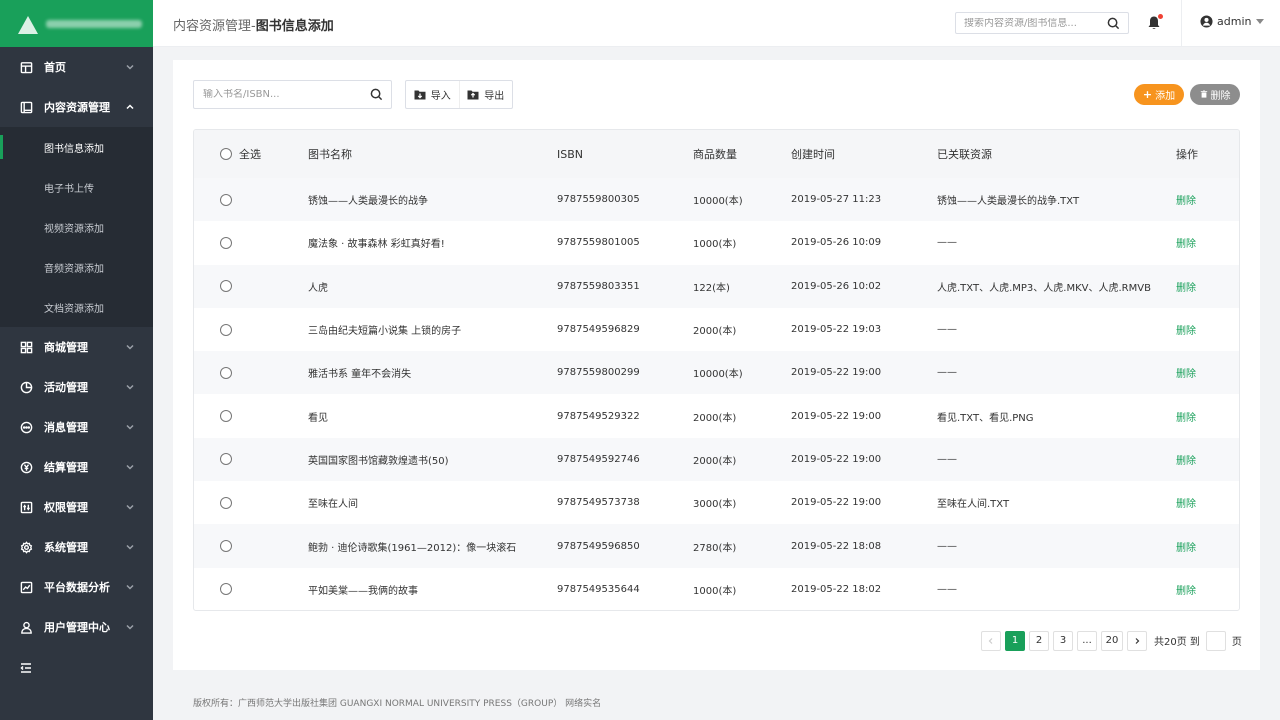 The height and width of the screenshot is (720, 1280). I want to click on sidebar-item-system: 系统管理, so click(76, 547).